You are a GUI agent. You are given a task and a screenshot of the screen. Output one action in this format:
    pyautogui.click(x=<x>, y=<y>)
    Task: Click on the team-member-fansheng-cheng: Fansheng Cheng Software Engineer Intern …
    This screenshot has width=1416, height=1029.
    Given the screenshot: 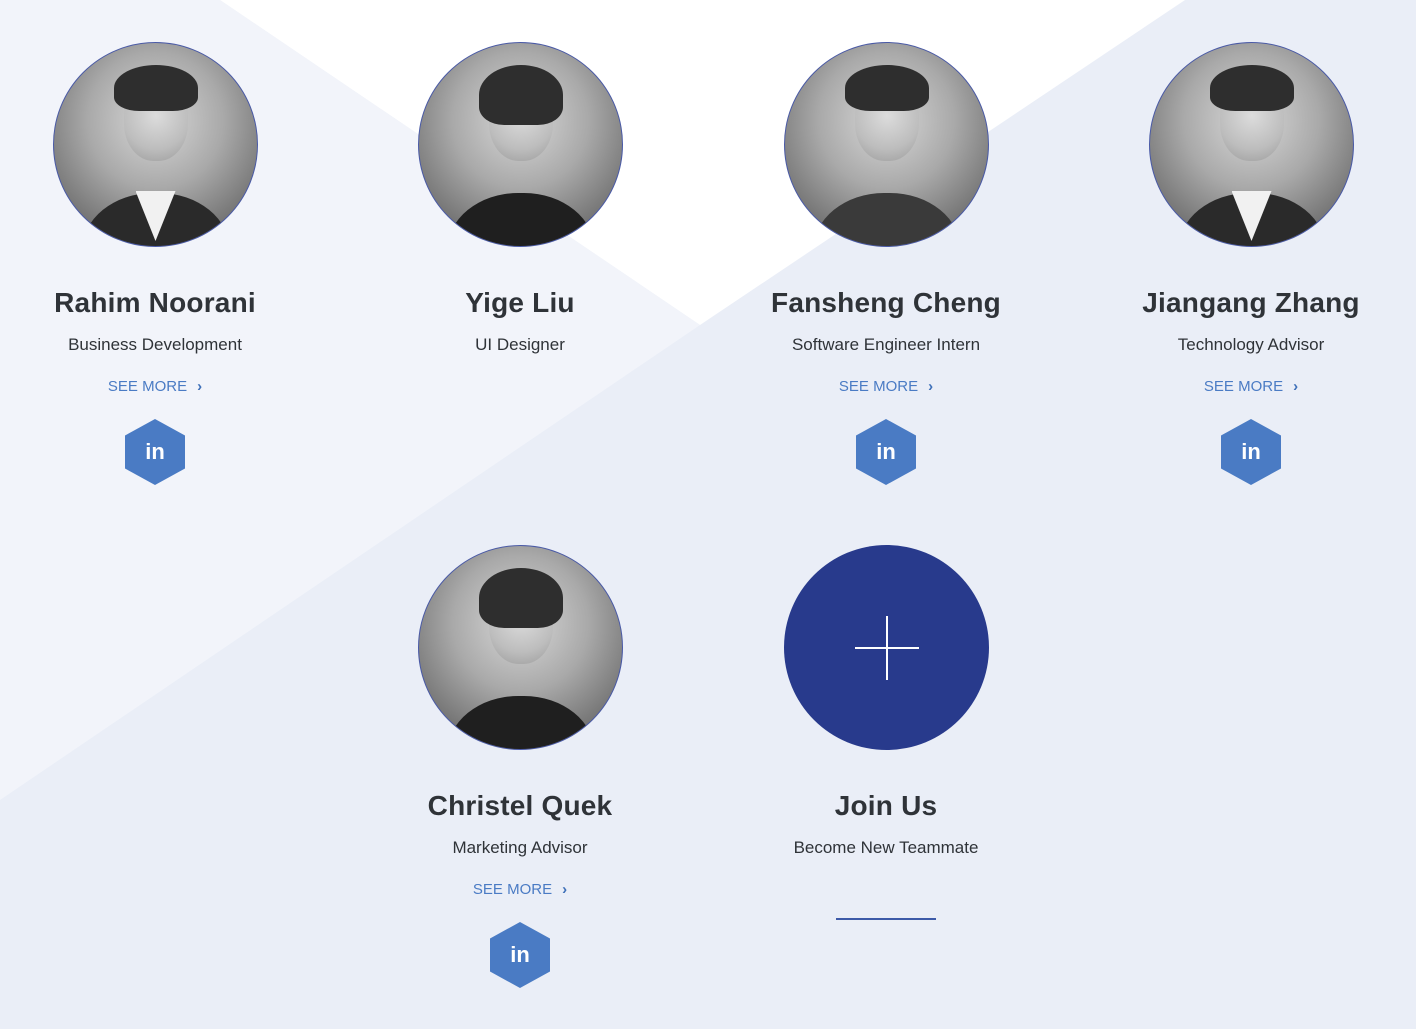 What is the action you would take?
    pyautogui.click(x=886, y=263)
    